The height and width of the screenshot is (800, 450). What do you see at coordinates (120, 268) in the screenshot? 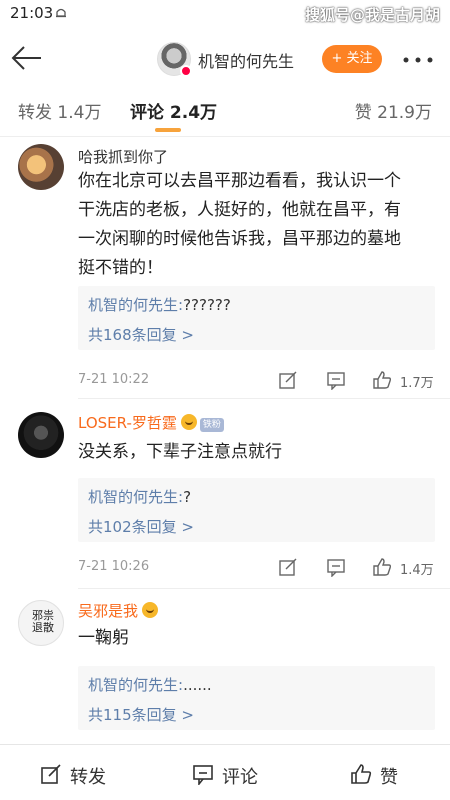
I see `comment-line: 挺不错的！` at bounding box center [120, 268].